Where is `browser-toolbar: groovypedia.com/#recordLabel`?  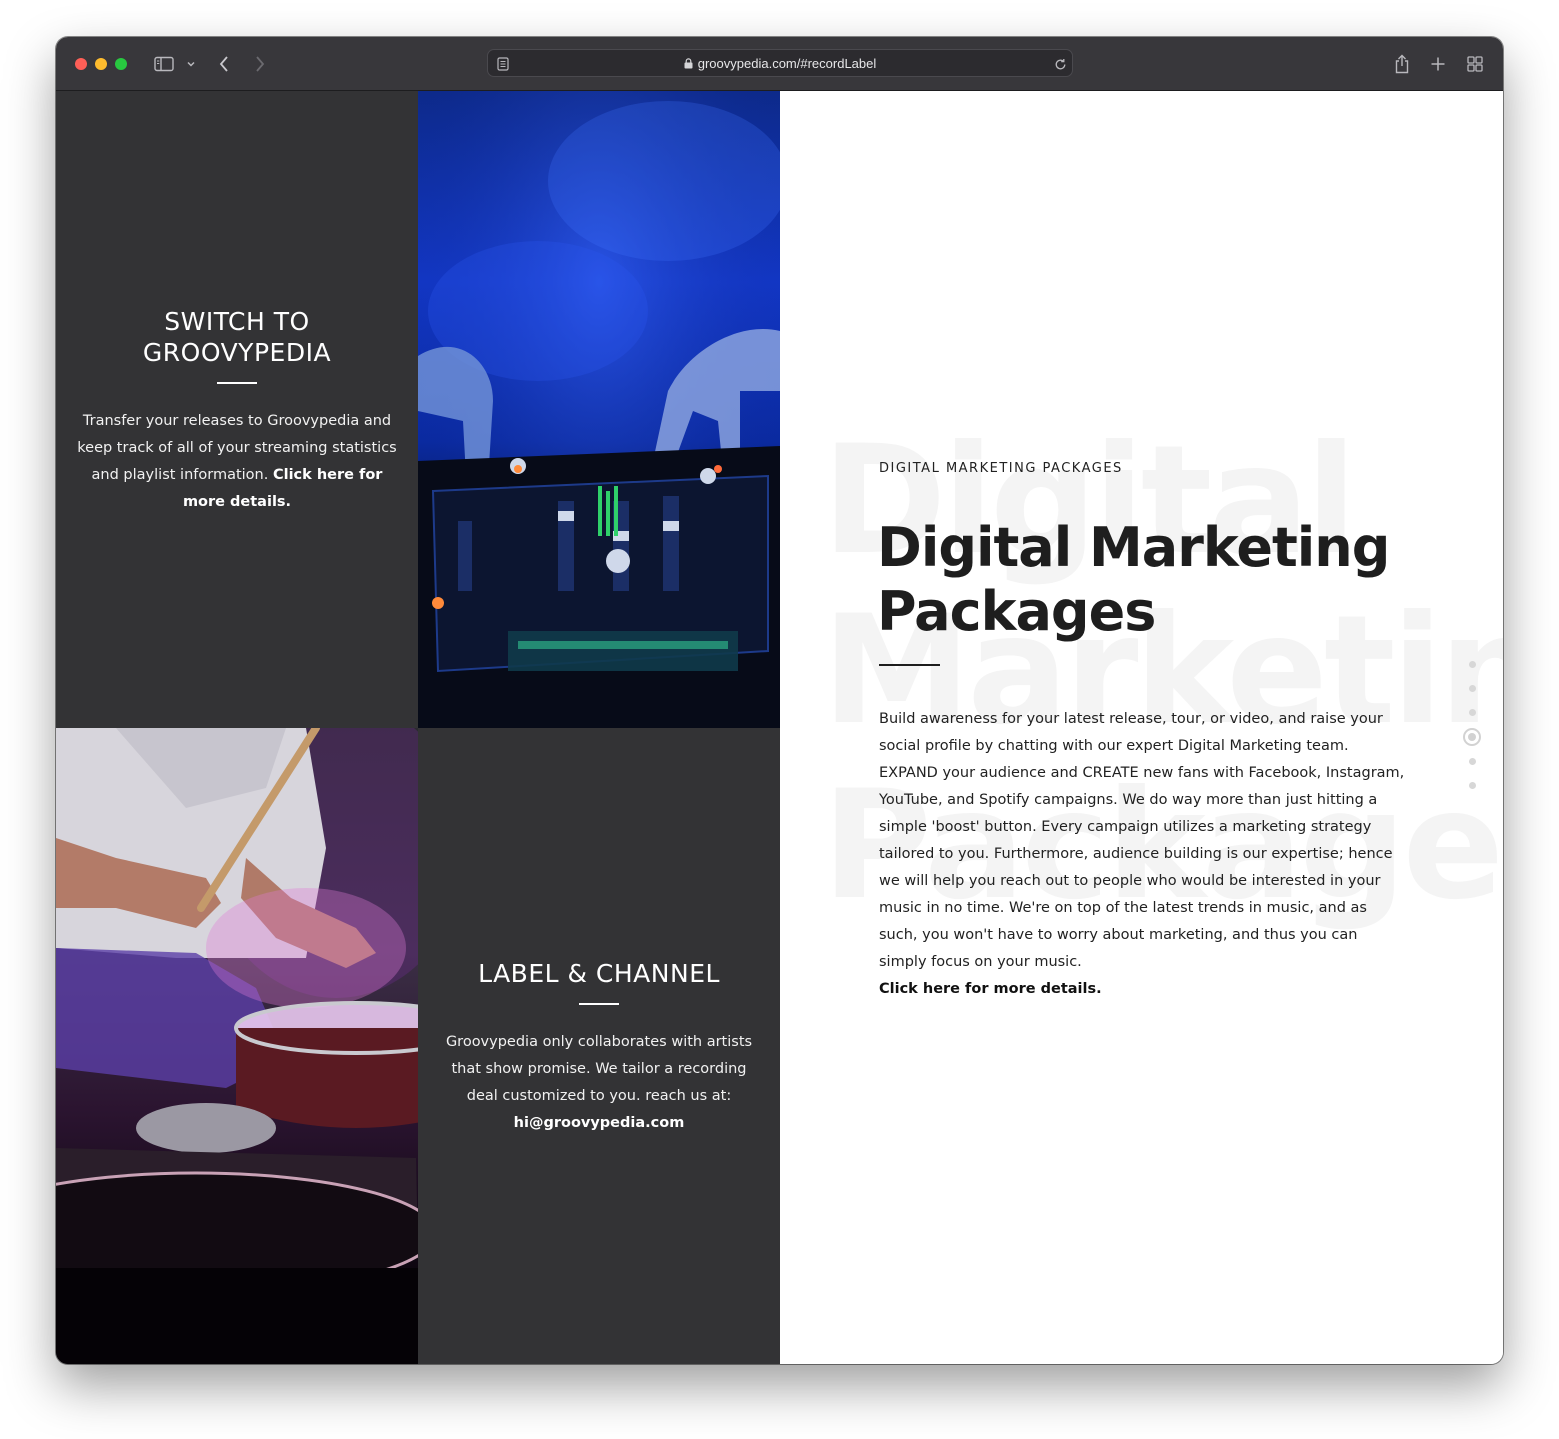 browser-toolbar: groovypedia.com/#recordLabel is located at coordinates (779, 64).